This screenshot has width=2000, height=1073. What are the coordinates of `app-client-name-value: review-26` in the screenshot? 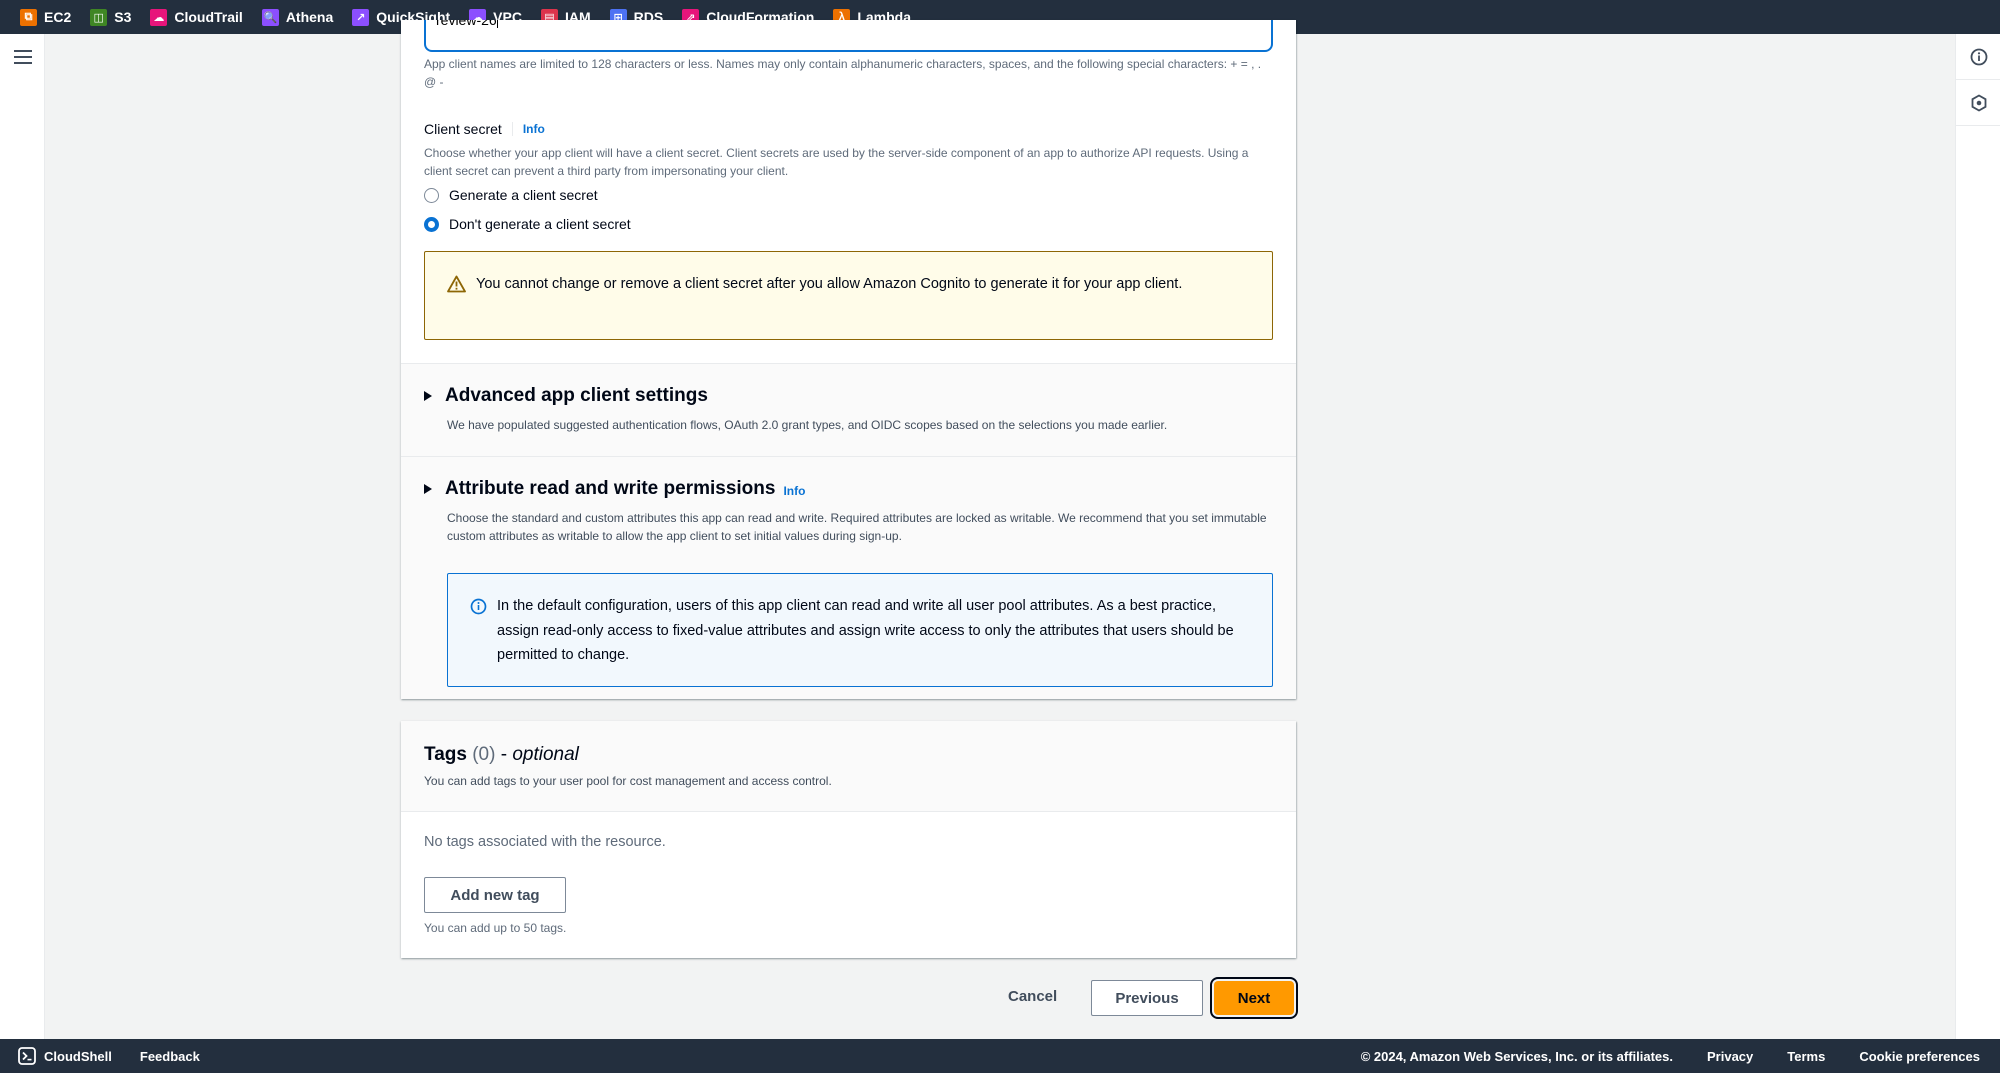 It's located at (466, 24).